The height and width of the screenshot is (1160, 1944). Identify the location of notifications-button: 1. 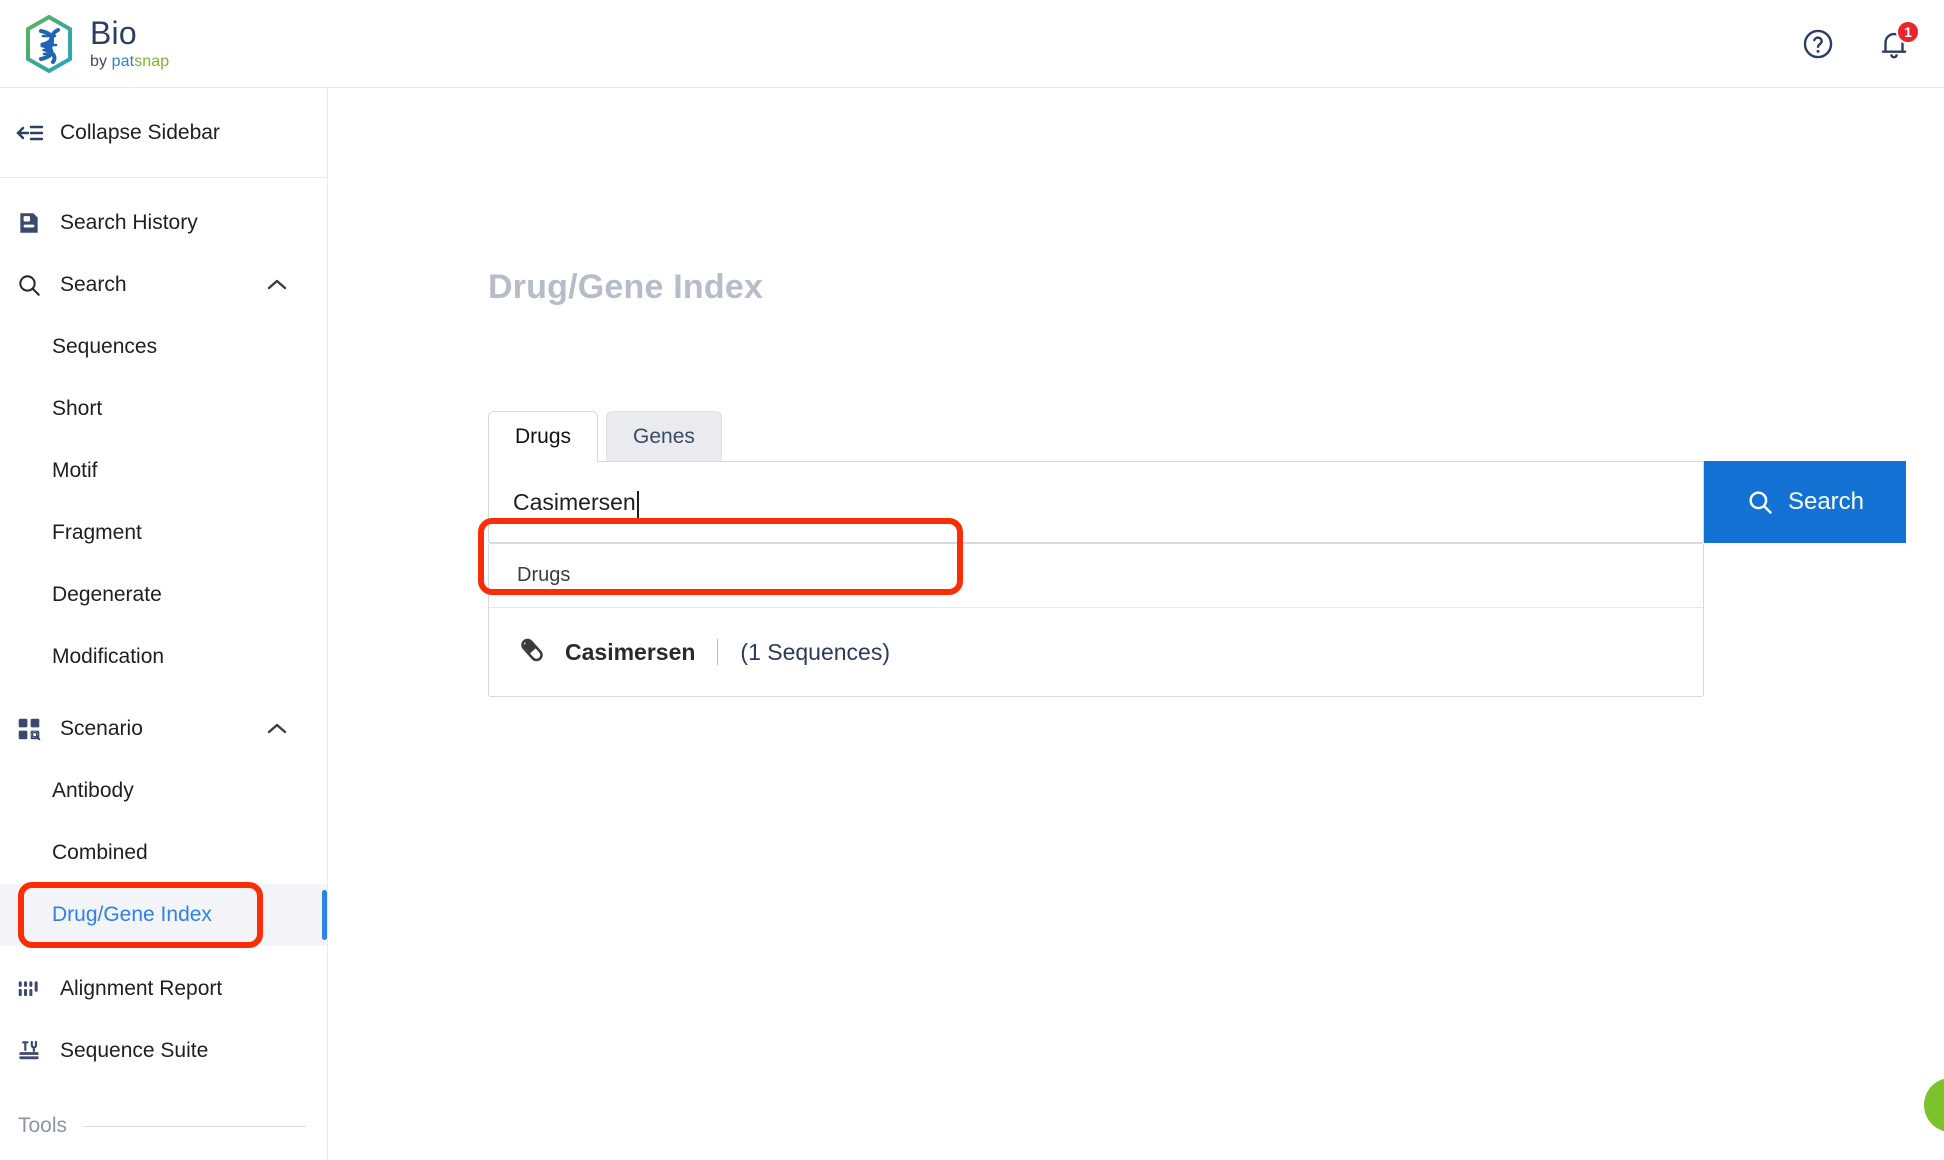
(1897, 41).